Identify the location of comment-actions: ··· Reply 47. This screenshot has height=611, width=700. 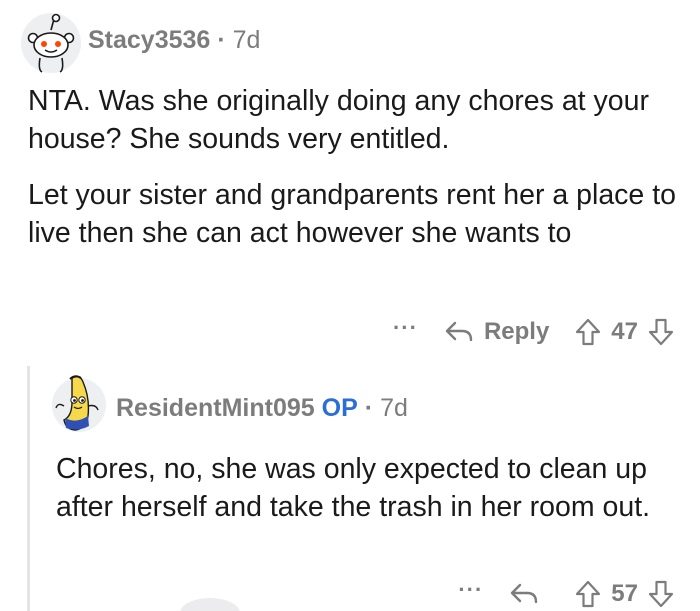
(533, 332).